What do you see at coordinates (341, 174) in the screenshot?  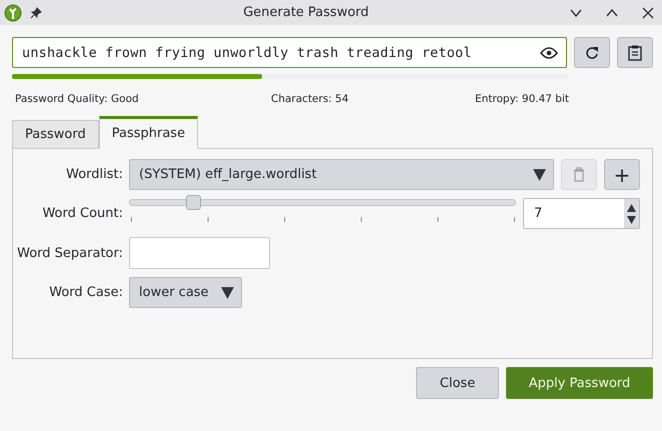 I see `wordlist-dropdown: (SYSTEM) eff_large.wordlist` at bounding box center [341, 174].